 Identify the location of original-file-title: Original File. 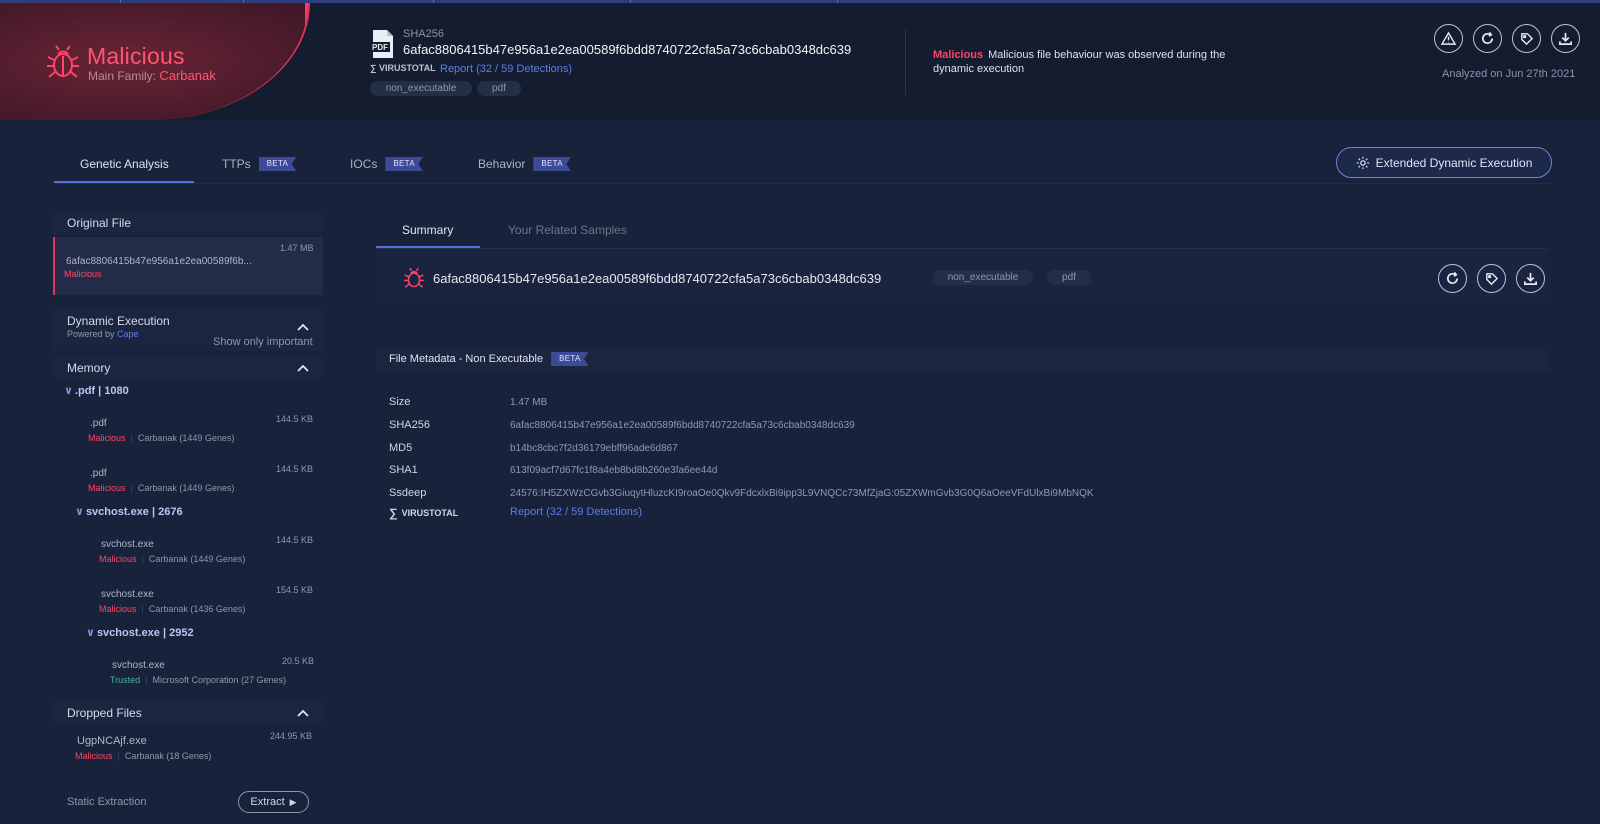
(99, 223).